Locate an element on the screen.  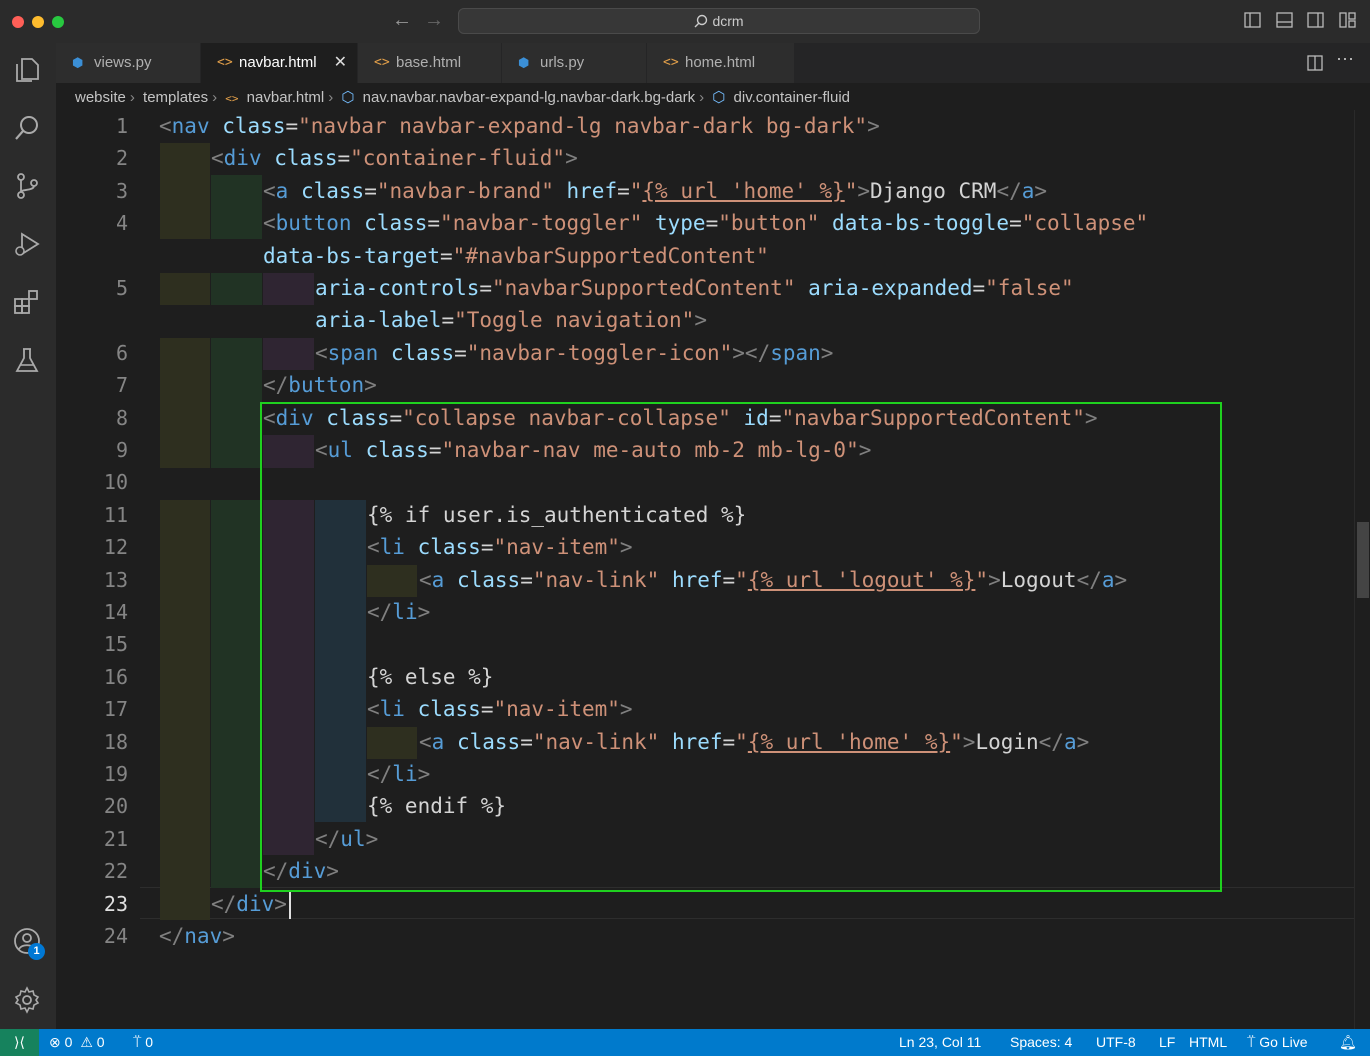
tab-views-py: ⬢ views.py is located at coordinates (128, 63).